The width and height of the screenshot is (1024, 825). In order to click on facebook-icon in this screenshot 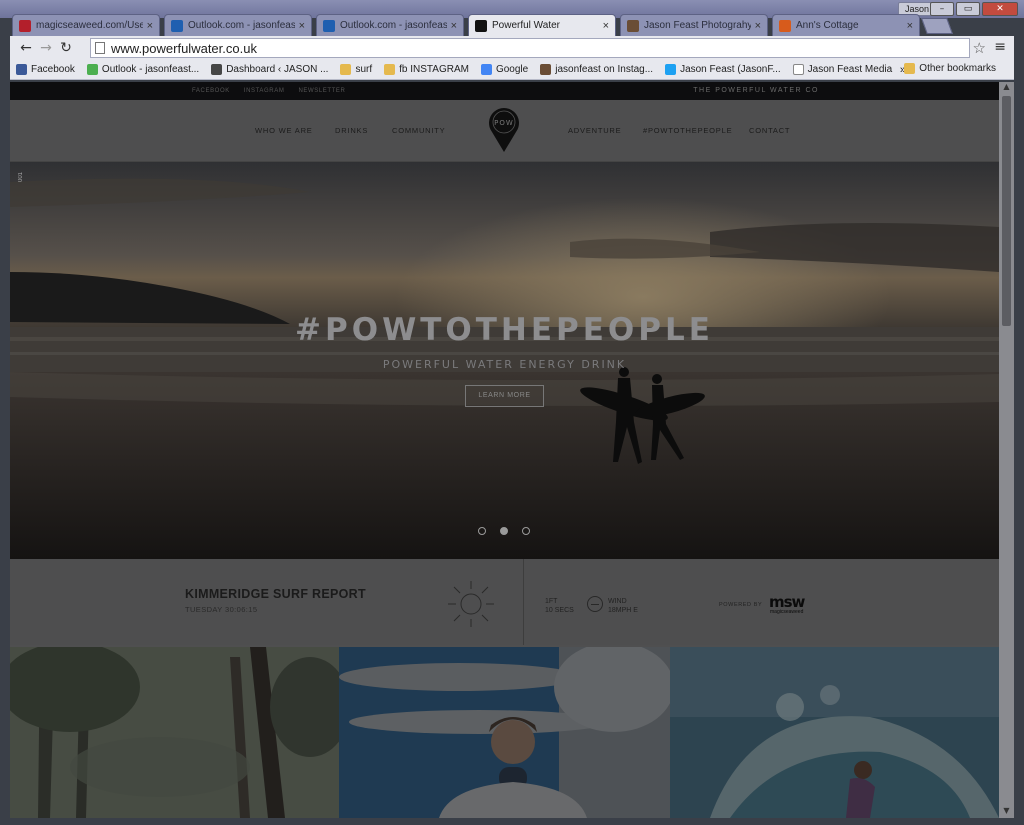, I will do `click(21, 69)`.